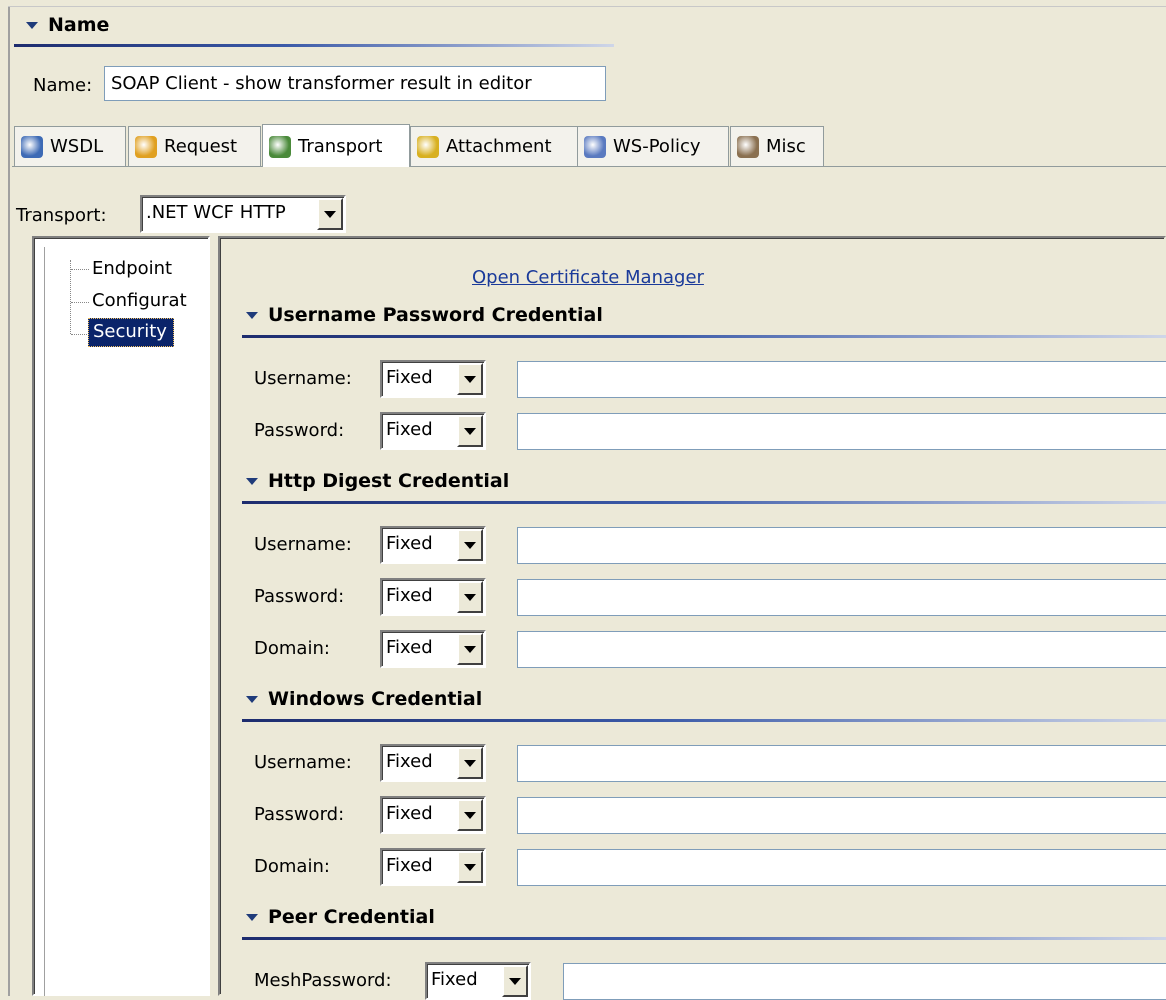  What do you see at coordinates (595, 146) in the screenshot?
I see `ws-policy-icon` at bounding box center [595, 146].